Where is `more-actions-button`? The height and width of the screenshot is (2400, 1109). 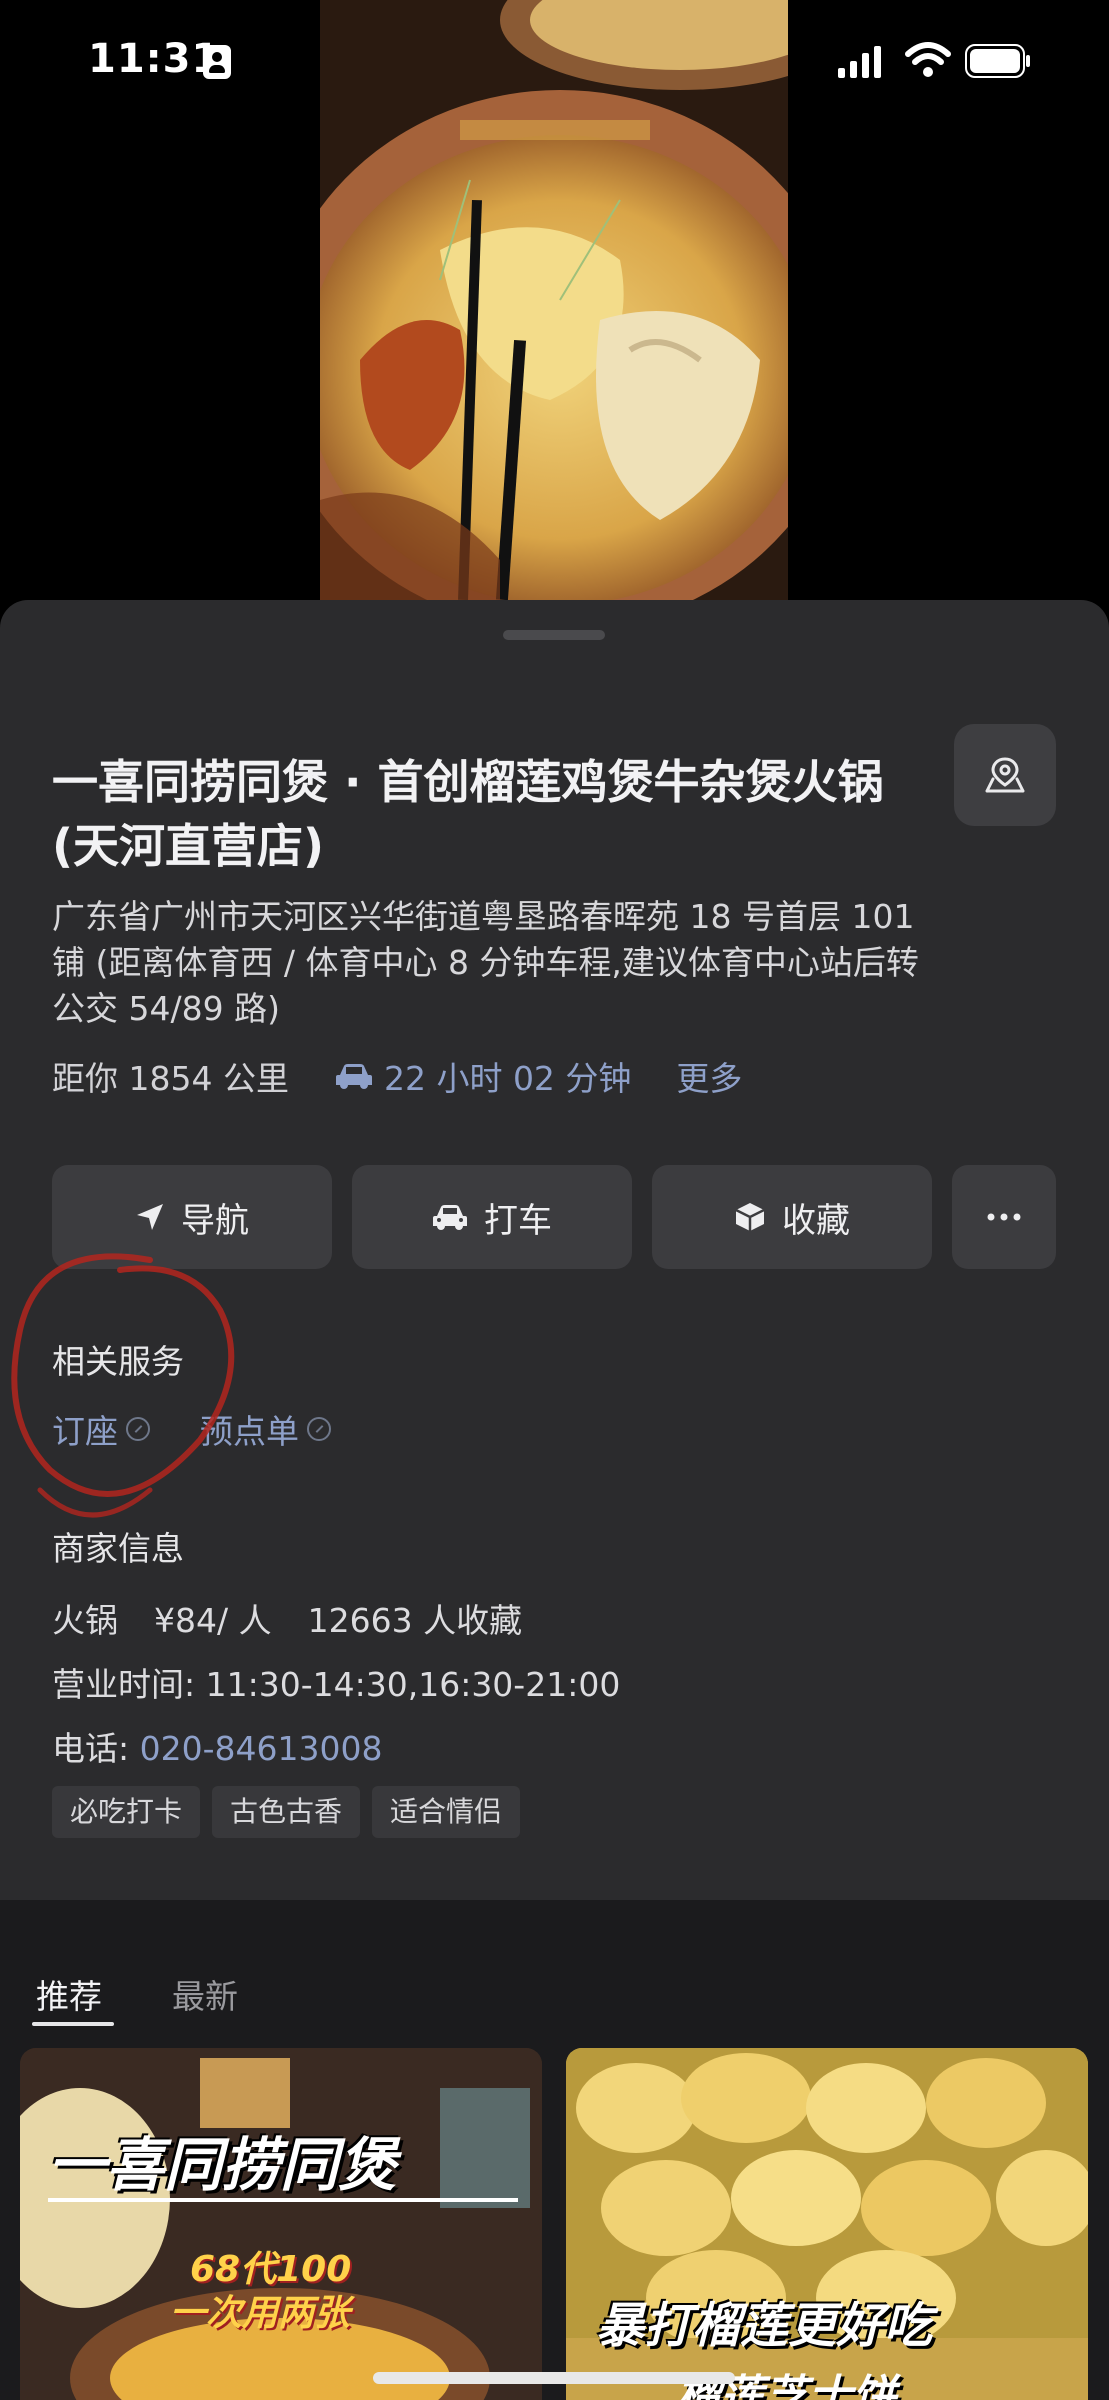
more-actions-button is located at coordinates (1004, 1217).